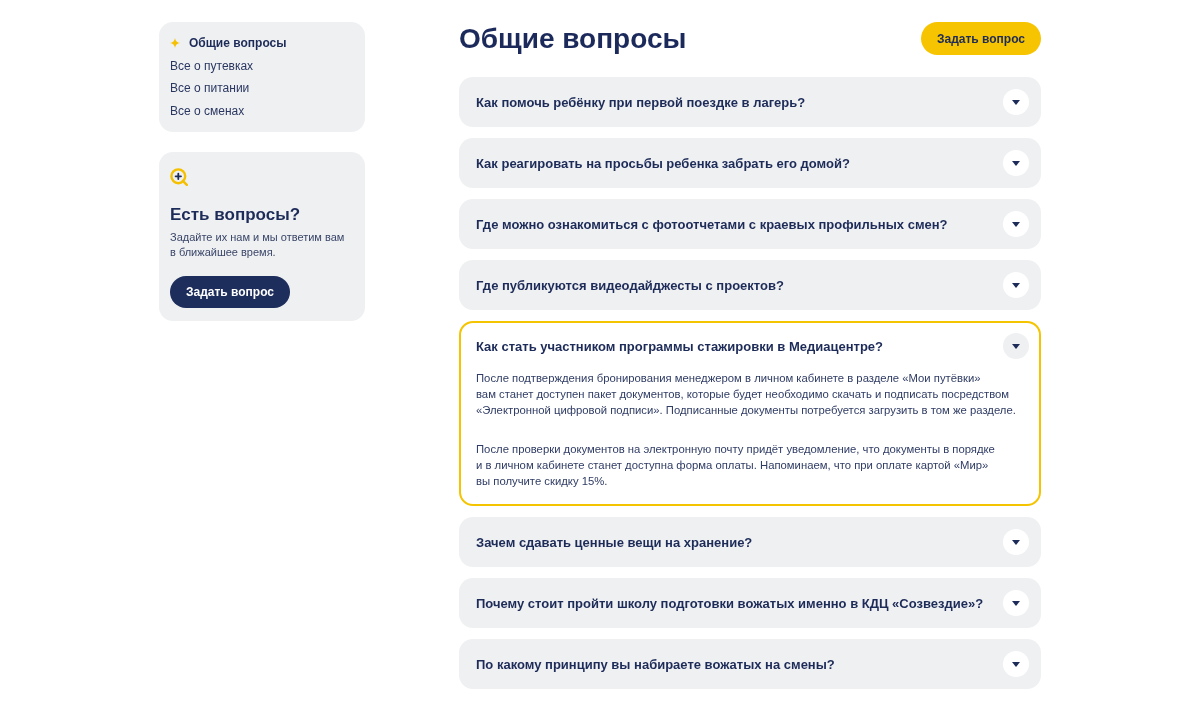 The image size is (1200, 707). Describe the element at coordinates (736, 465) in the screenshot. I see `faq-answer: После проверки документов на электронную почту придёт уведомление, что документы в порядке и в личном кабинете станет доступна форма оплаты. Напоминаем, что при оплате картой «Мир» вы получите скидку 15%.` at that location.